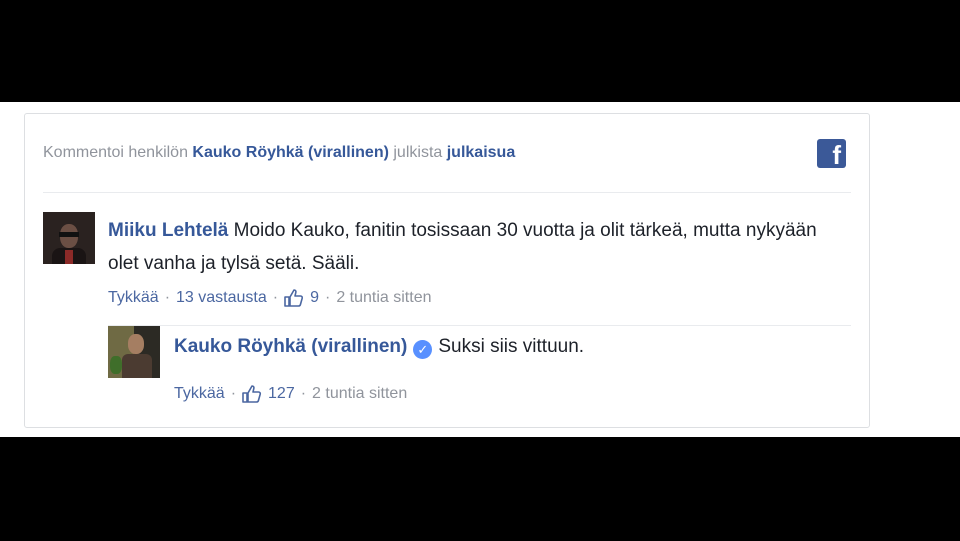 Image resolution: width=960 pixels, height=541 pixels. I want to click on header-prefix: Kommentoi henkilön, so click(115, 152).